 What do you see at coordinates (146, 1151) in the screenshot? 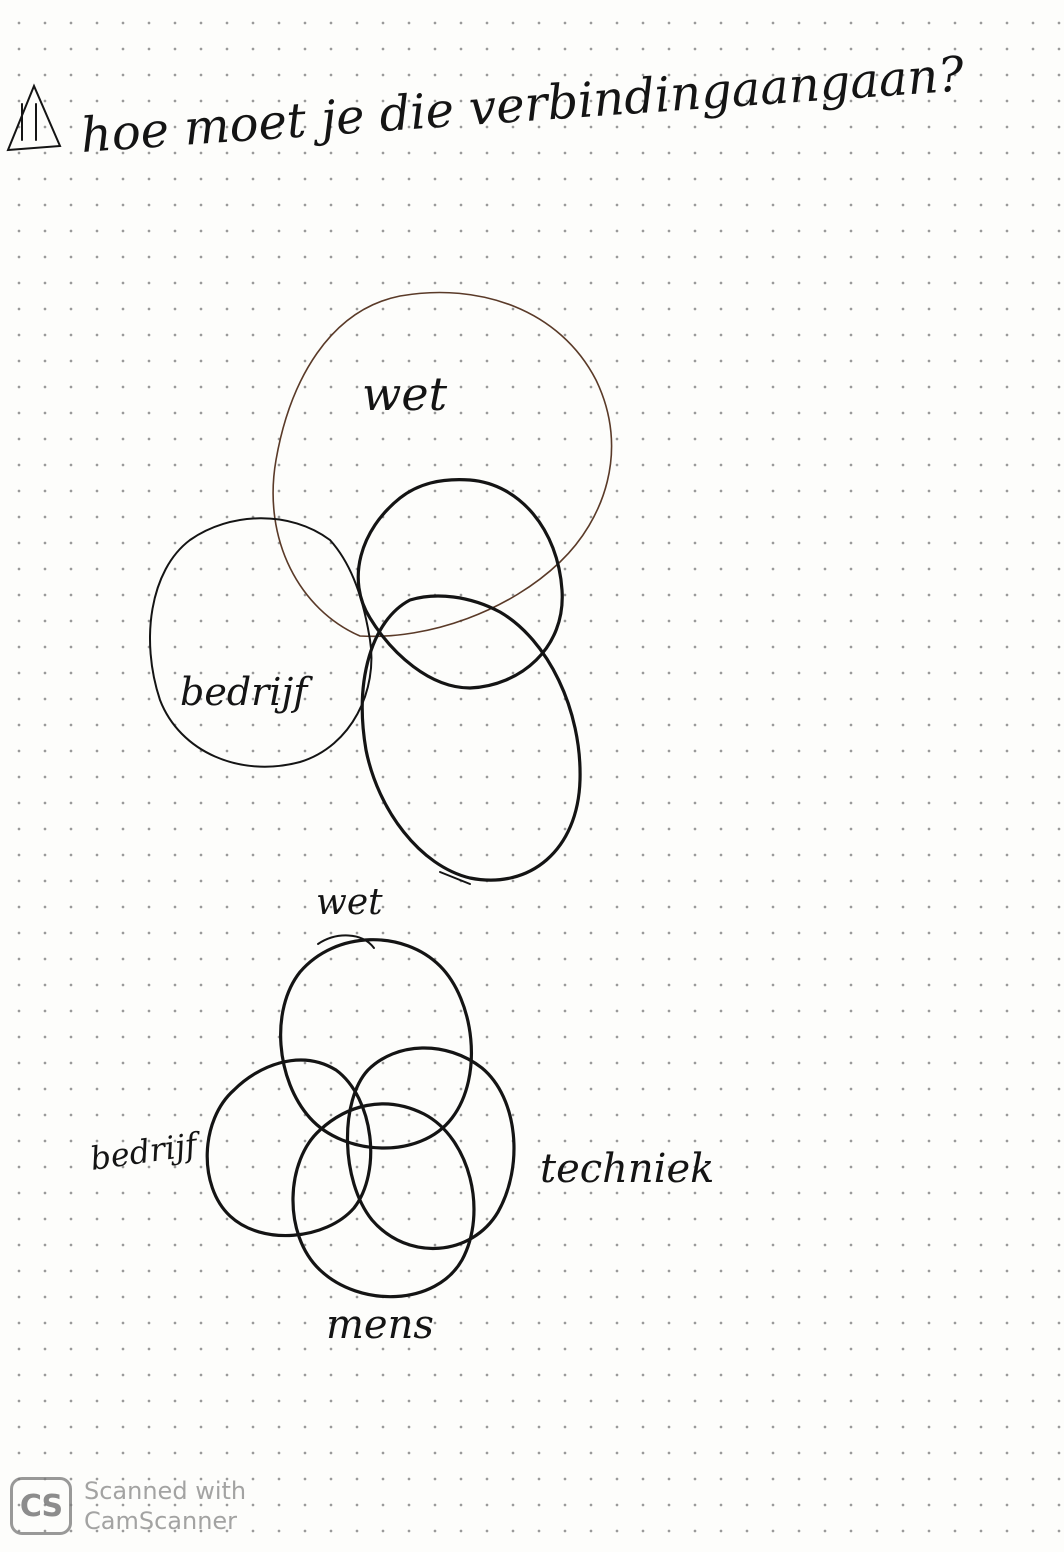
I see `label-bedrijf-bottom: bedrijf` at bounding box center [146, 1151].